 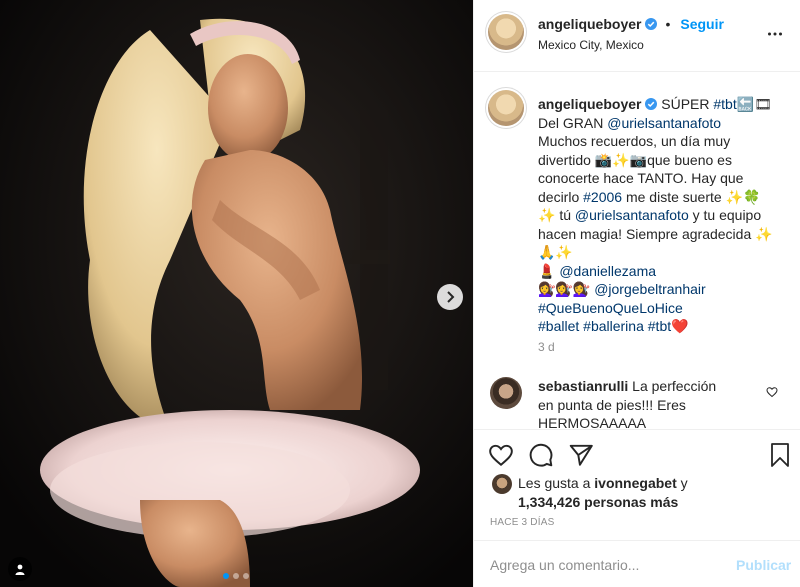 I want to click on follow-button: Seguir, so click(x=702, y=24).